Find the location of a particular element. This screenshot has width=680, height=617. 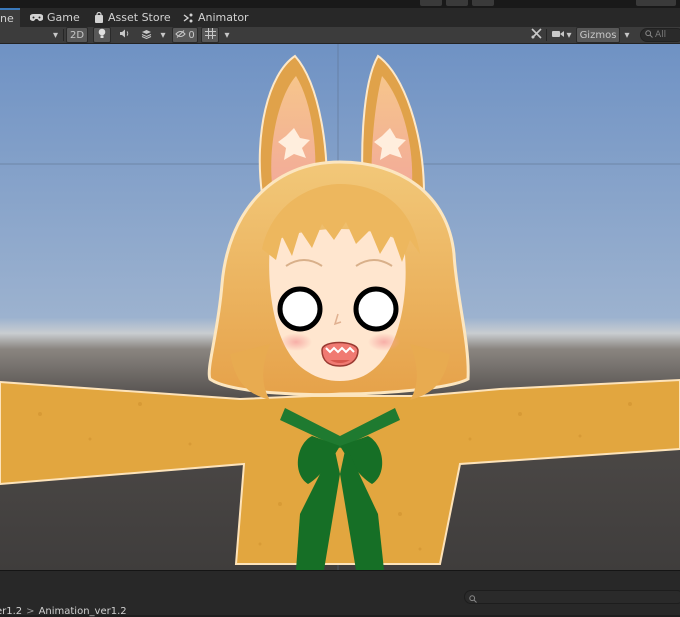

gizmos-label: Gizmos is located at coordinates (598, 35).